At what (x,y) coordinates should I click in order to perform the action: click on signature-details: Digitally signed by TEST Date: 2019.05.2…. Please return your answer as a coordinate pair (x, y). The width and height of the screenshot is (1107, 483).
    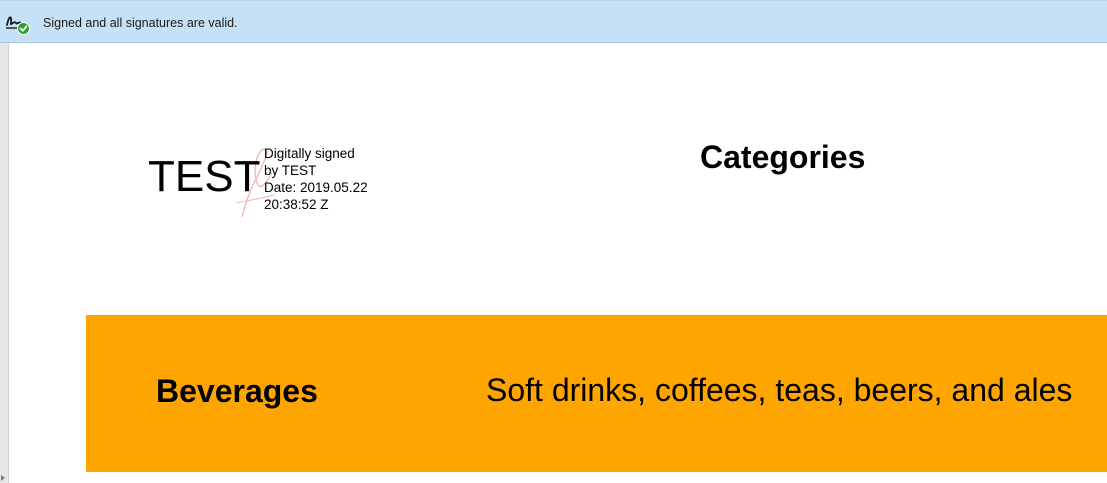
    Looking at the image, I should click on (316, 179).